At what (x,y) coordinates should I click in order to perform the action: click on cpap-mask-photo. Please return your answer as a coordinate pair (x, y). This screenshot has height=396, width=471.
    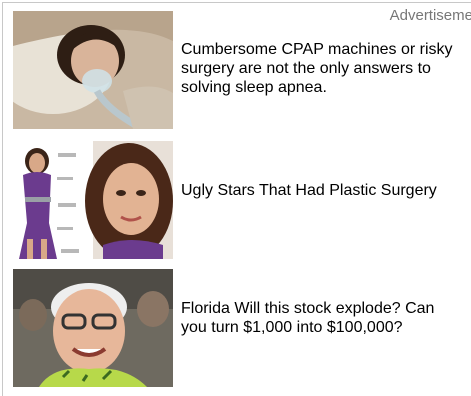
    Looking at the image, I should click on (93, 70).